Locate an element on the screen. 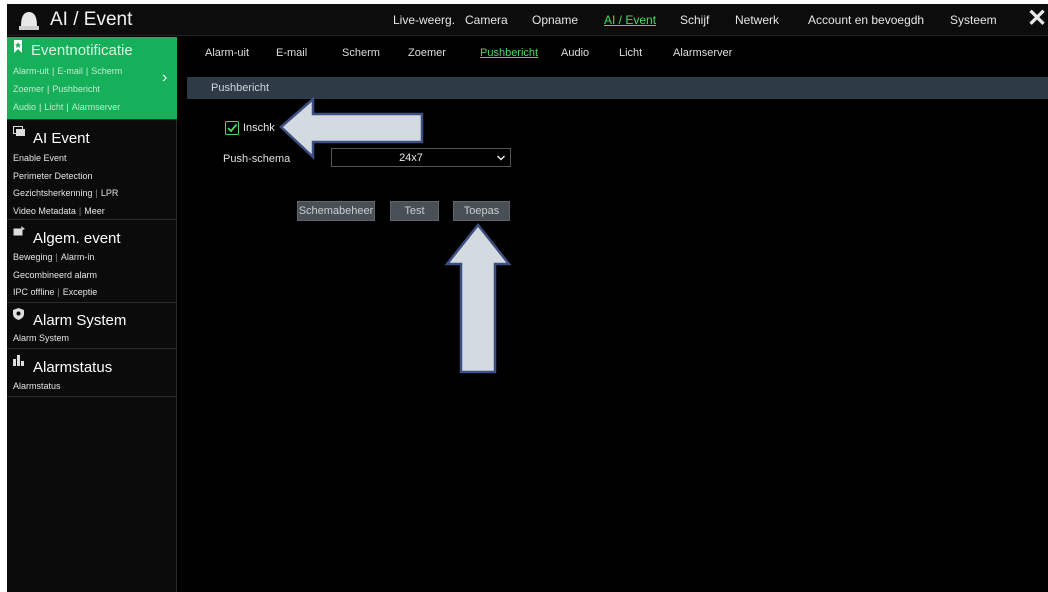 The width and height of the screenshot is (1048, 592). nav-system: Systeem is located at coordinates (973, 20).